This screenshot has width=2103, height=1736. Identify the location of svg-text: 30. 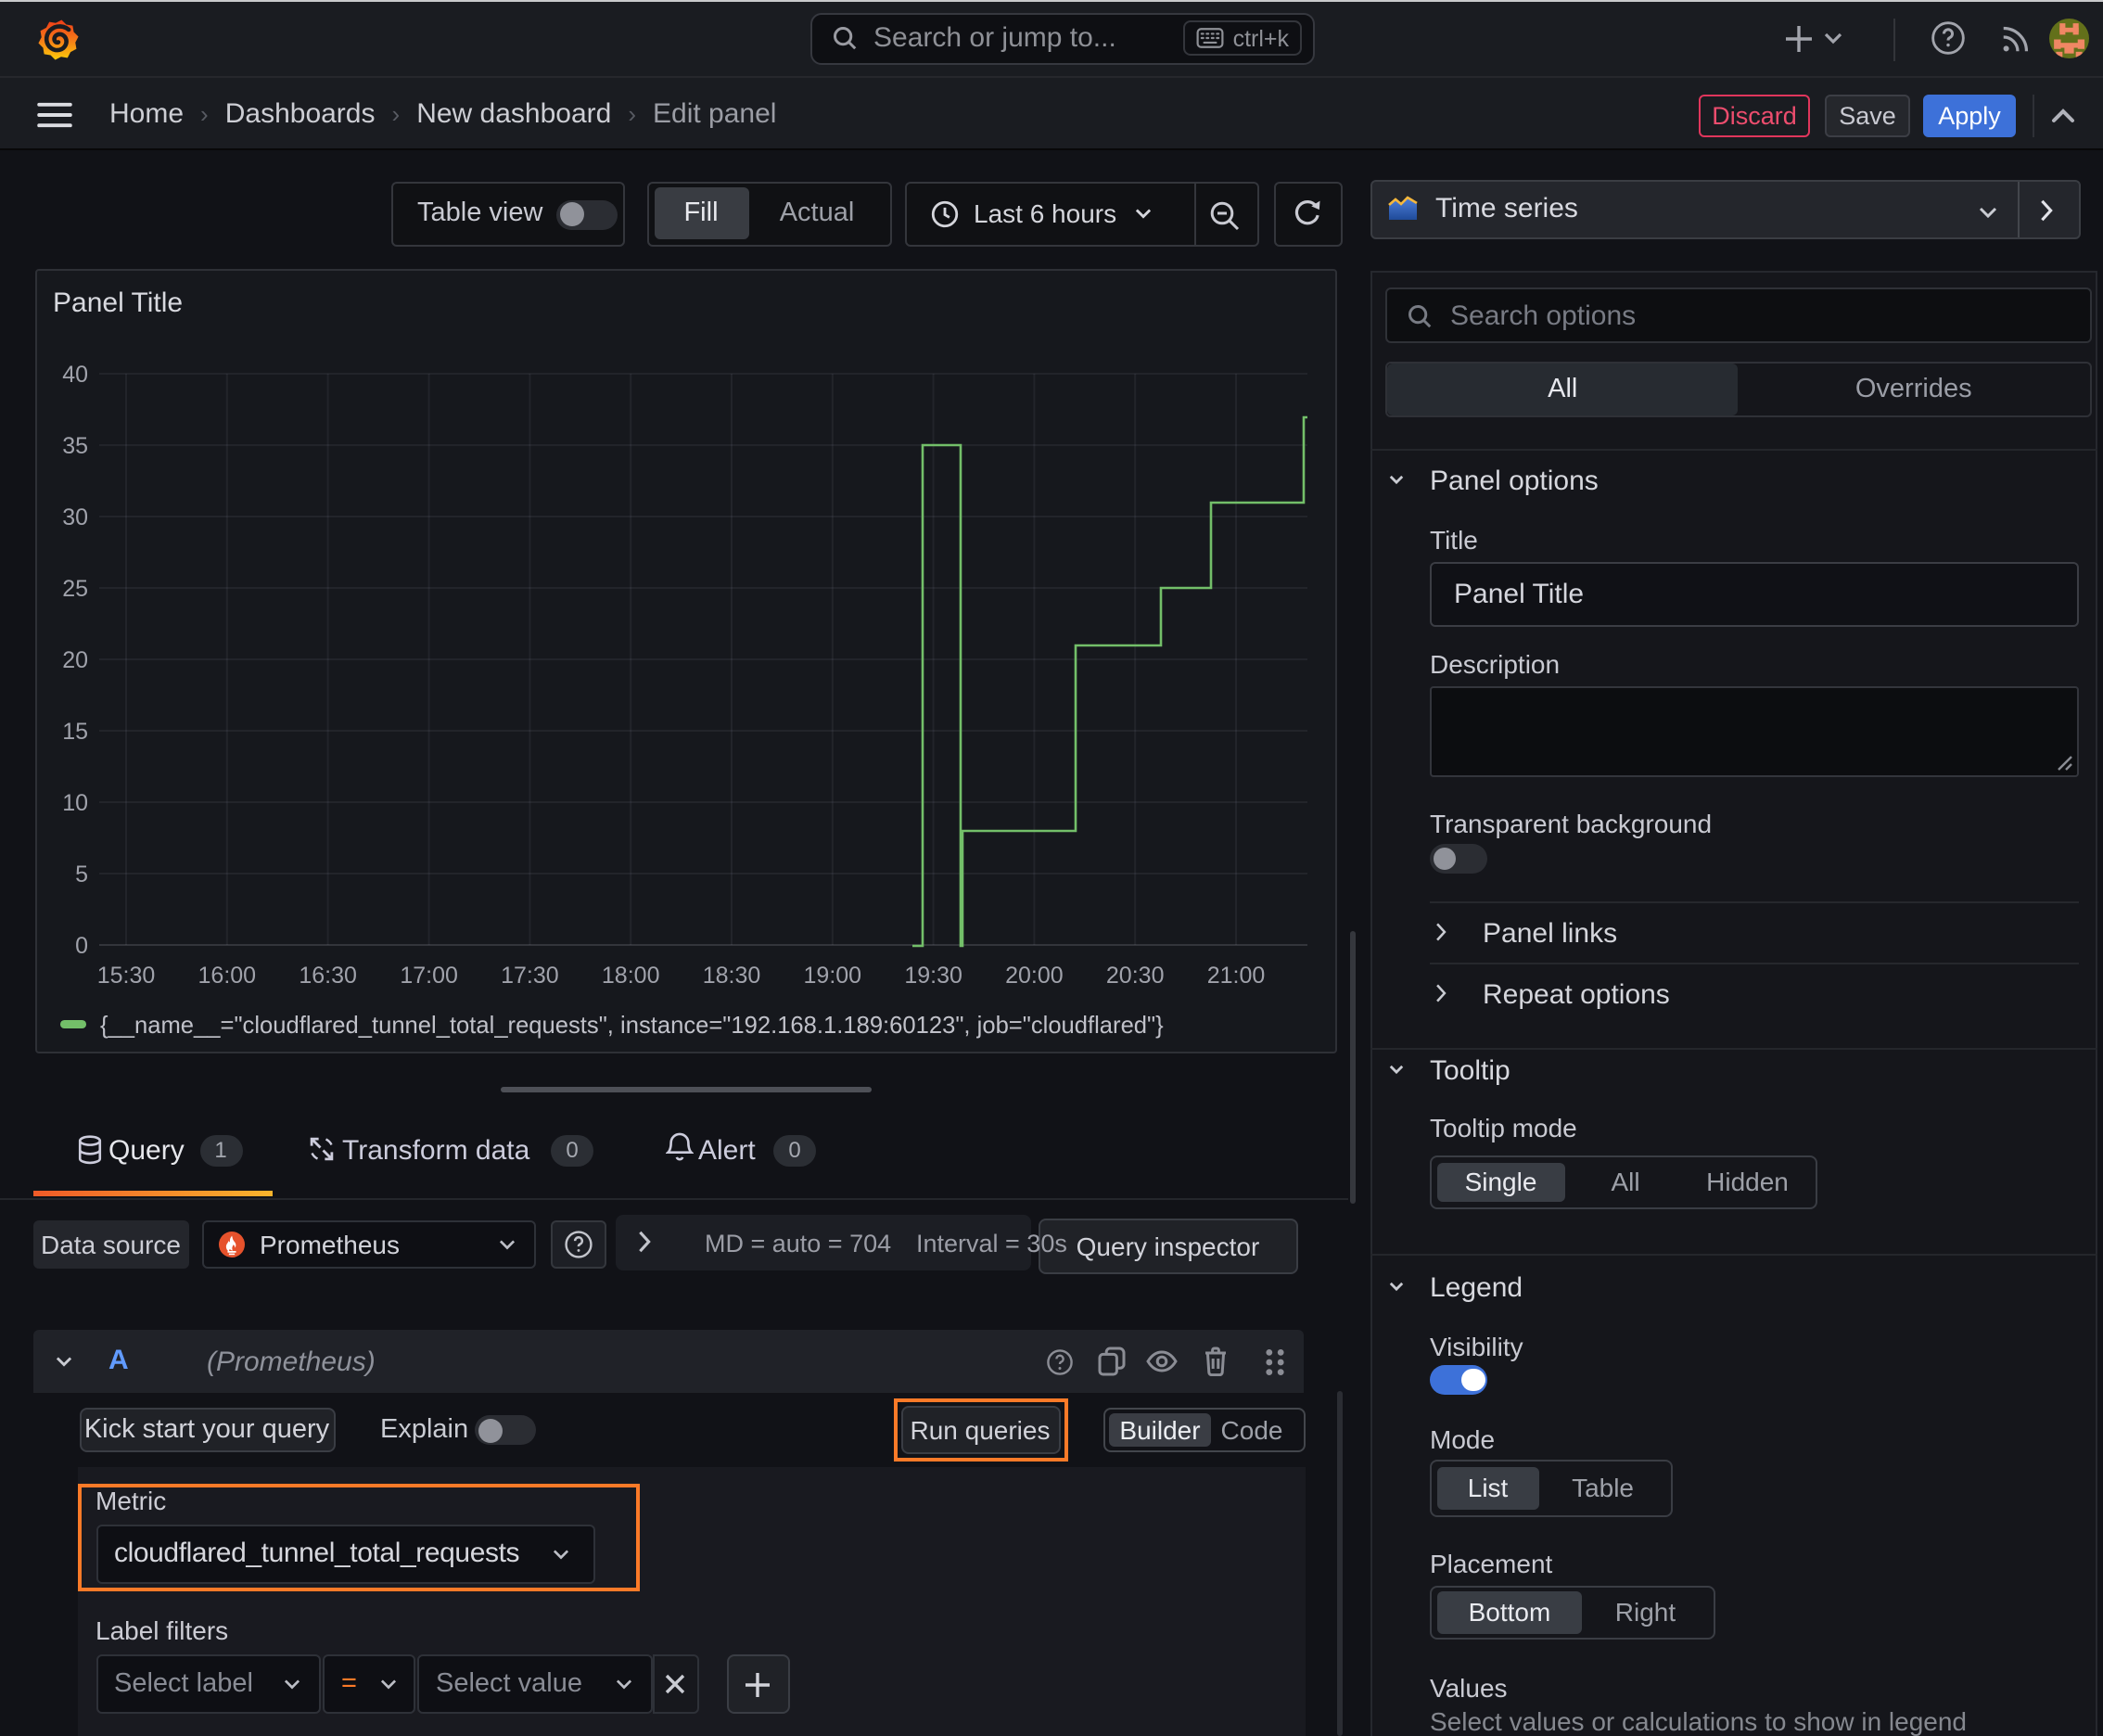
(74, 517).